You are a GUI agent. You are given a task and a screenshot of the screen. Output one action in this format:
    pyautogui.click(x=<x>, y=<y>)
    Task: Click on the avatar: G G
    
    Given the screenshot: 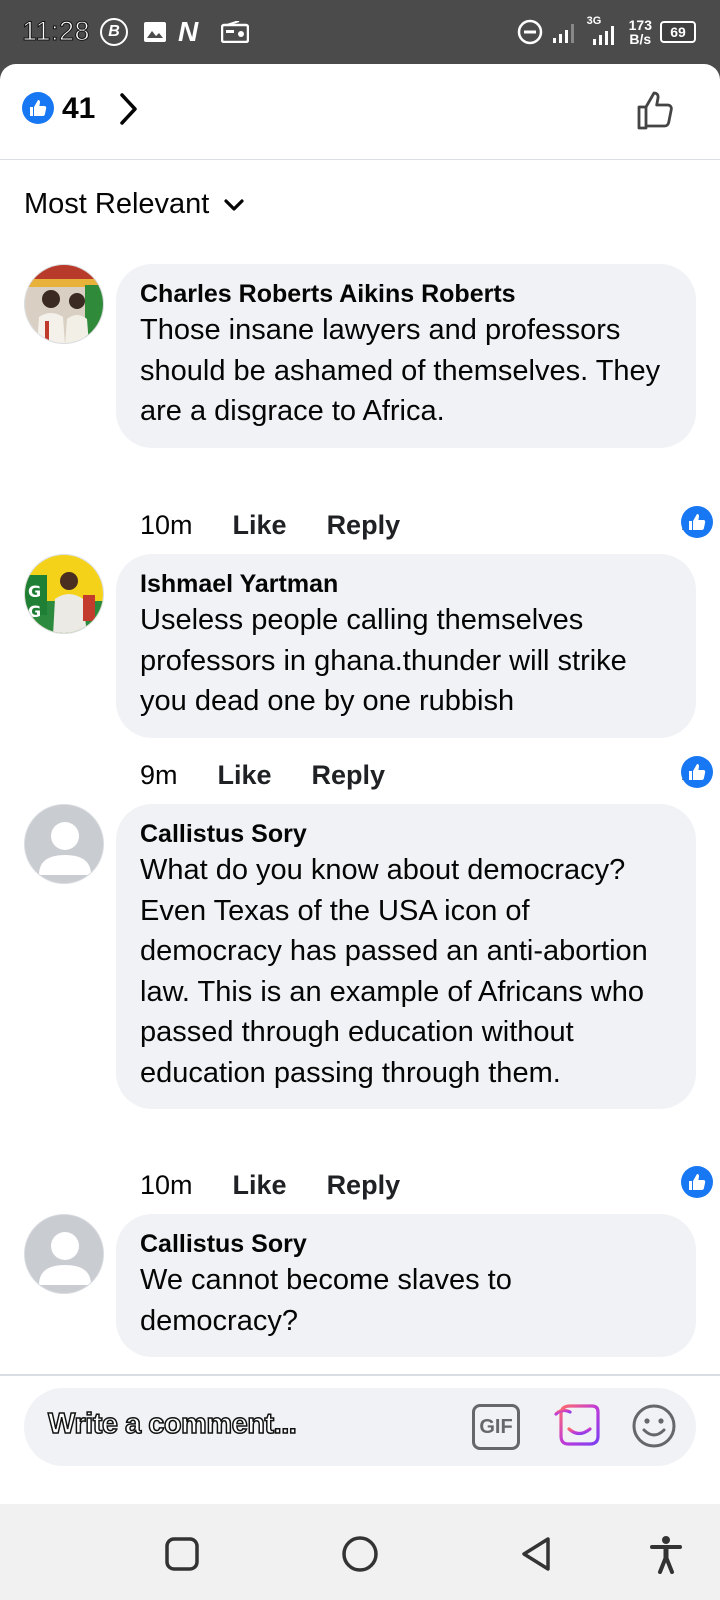 What is the action you would take?
    pyautogui.click(x=64, y=594)
    